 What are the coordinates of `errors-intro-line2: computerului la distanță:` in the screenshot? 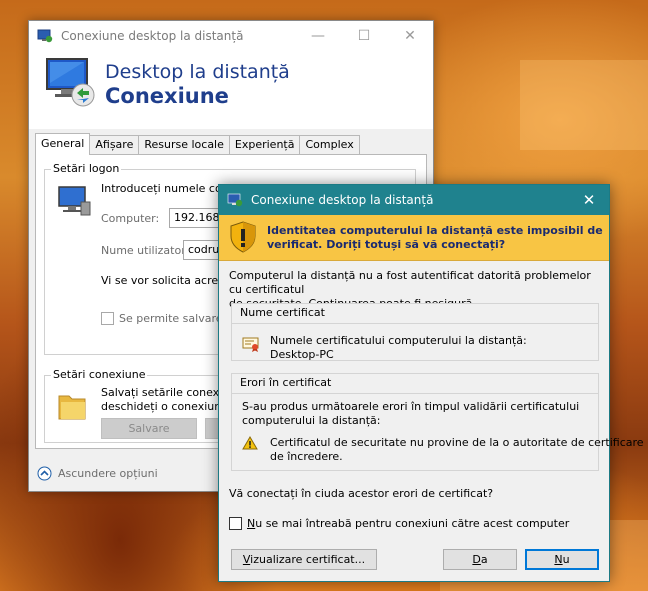 It's located at (311, 420).